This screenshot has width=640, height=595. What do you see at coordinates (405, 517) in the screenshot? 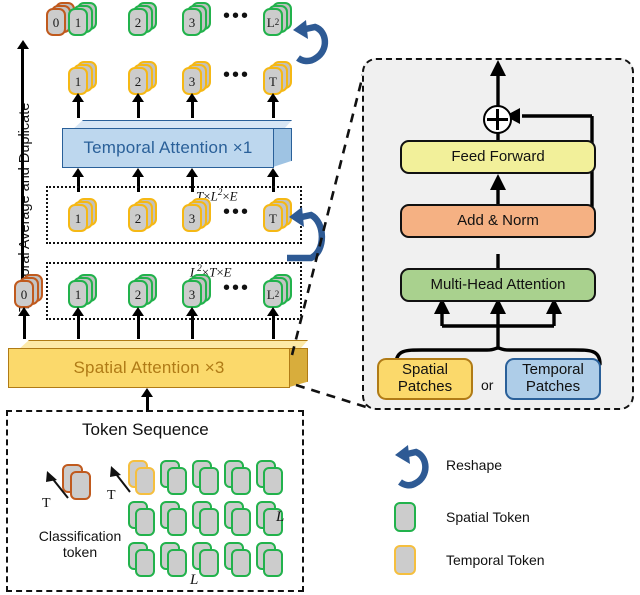
I see `spatial-token-icon` at bounding box center [405, 517].